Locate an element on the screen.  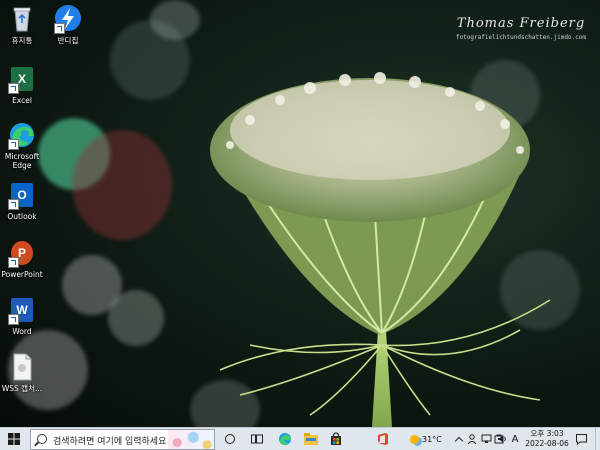
cortana-icon is located at coordinates (230, 439).